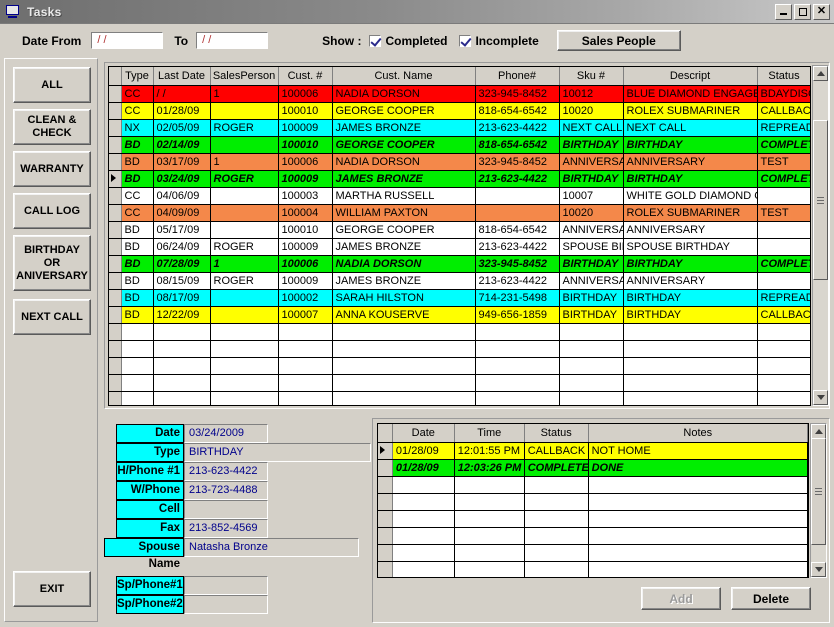 The width and height of the screenshot is (834, 627). I want to click on column-header-salesperson: SalesPerson, so click(244, 76).